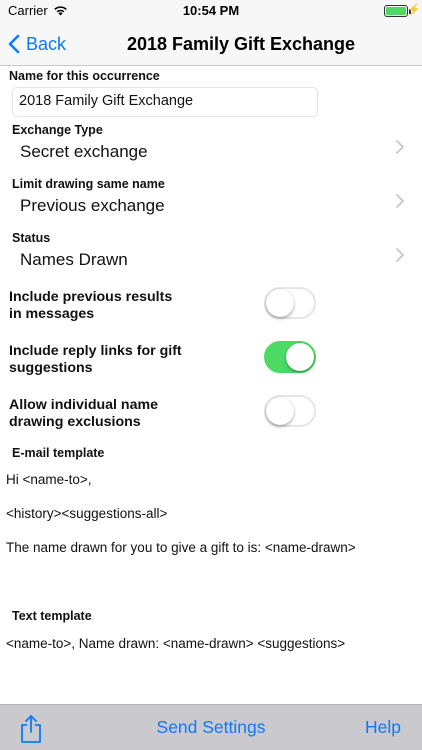  I want to click on toggle-label-line: drawing exclusions, so click(75, 422).